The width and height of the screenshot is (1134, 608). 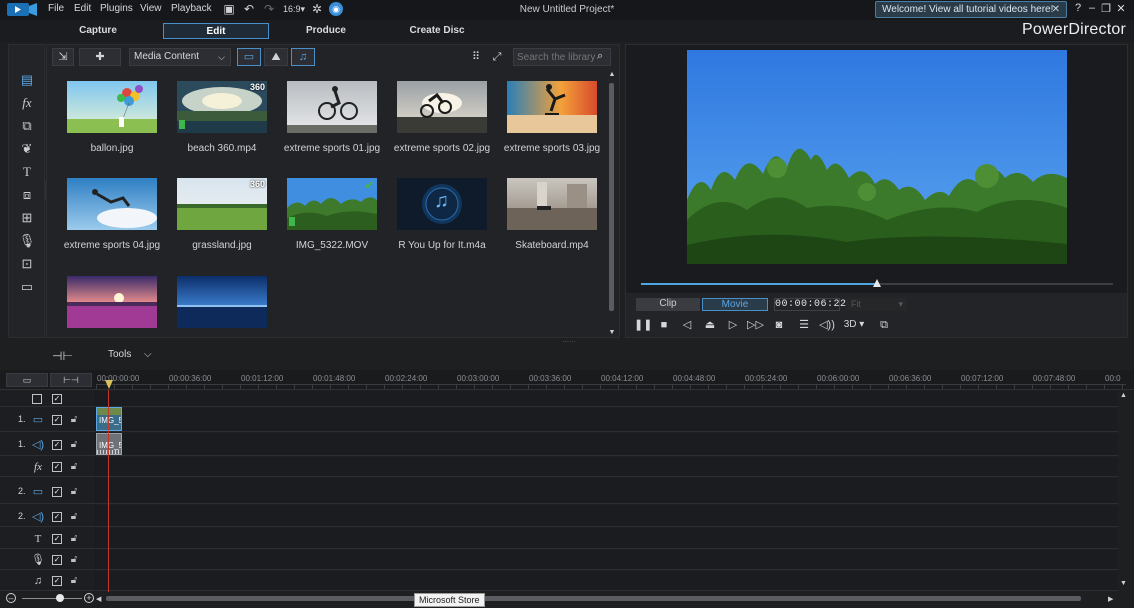 I want to click on zoom-fit-dropdown: Fit ▾, so click(x=877, y=304).